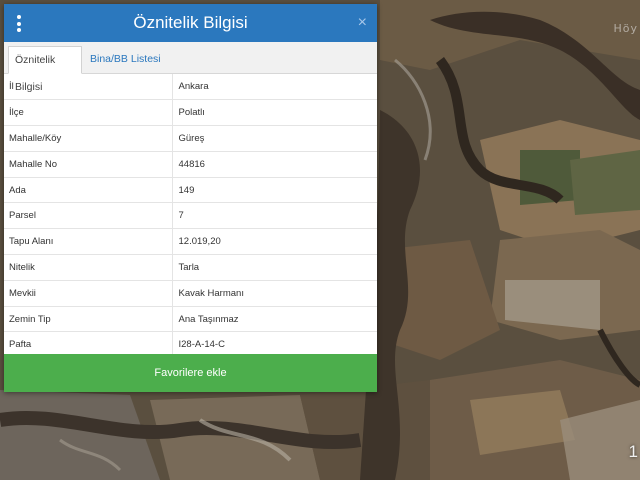 This screenshot has height=480, width=640. I want to click on table-row: Ada 149, so click(190, 190).